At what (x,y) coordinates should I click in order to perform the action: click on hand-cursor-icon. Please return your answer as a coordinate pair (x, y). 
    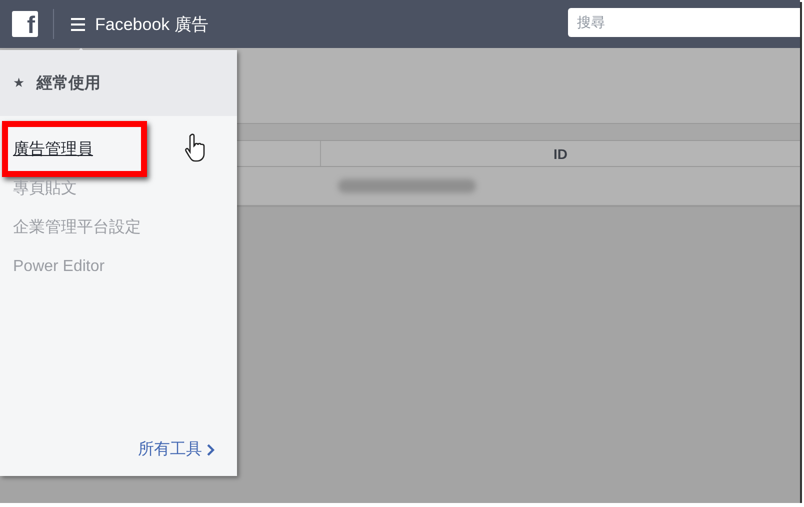
    Looking at the image, I should click on (196, 148).